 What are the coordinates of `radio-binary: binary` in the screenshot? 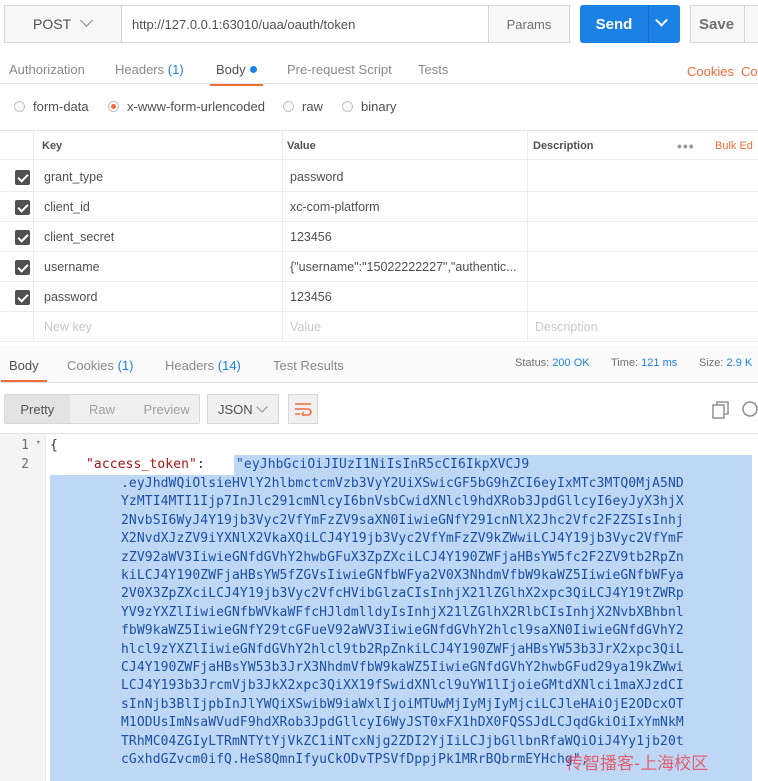 It's located at (369, 106).